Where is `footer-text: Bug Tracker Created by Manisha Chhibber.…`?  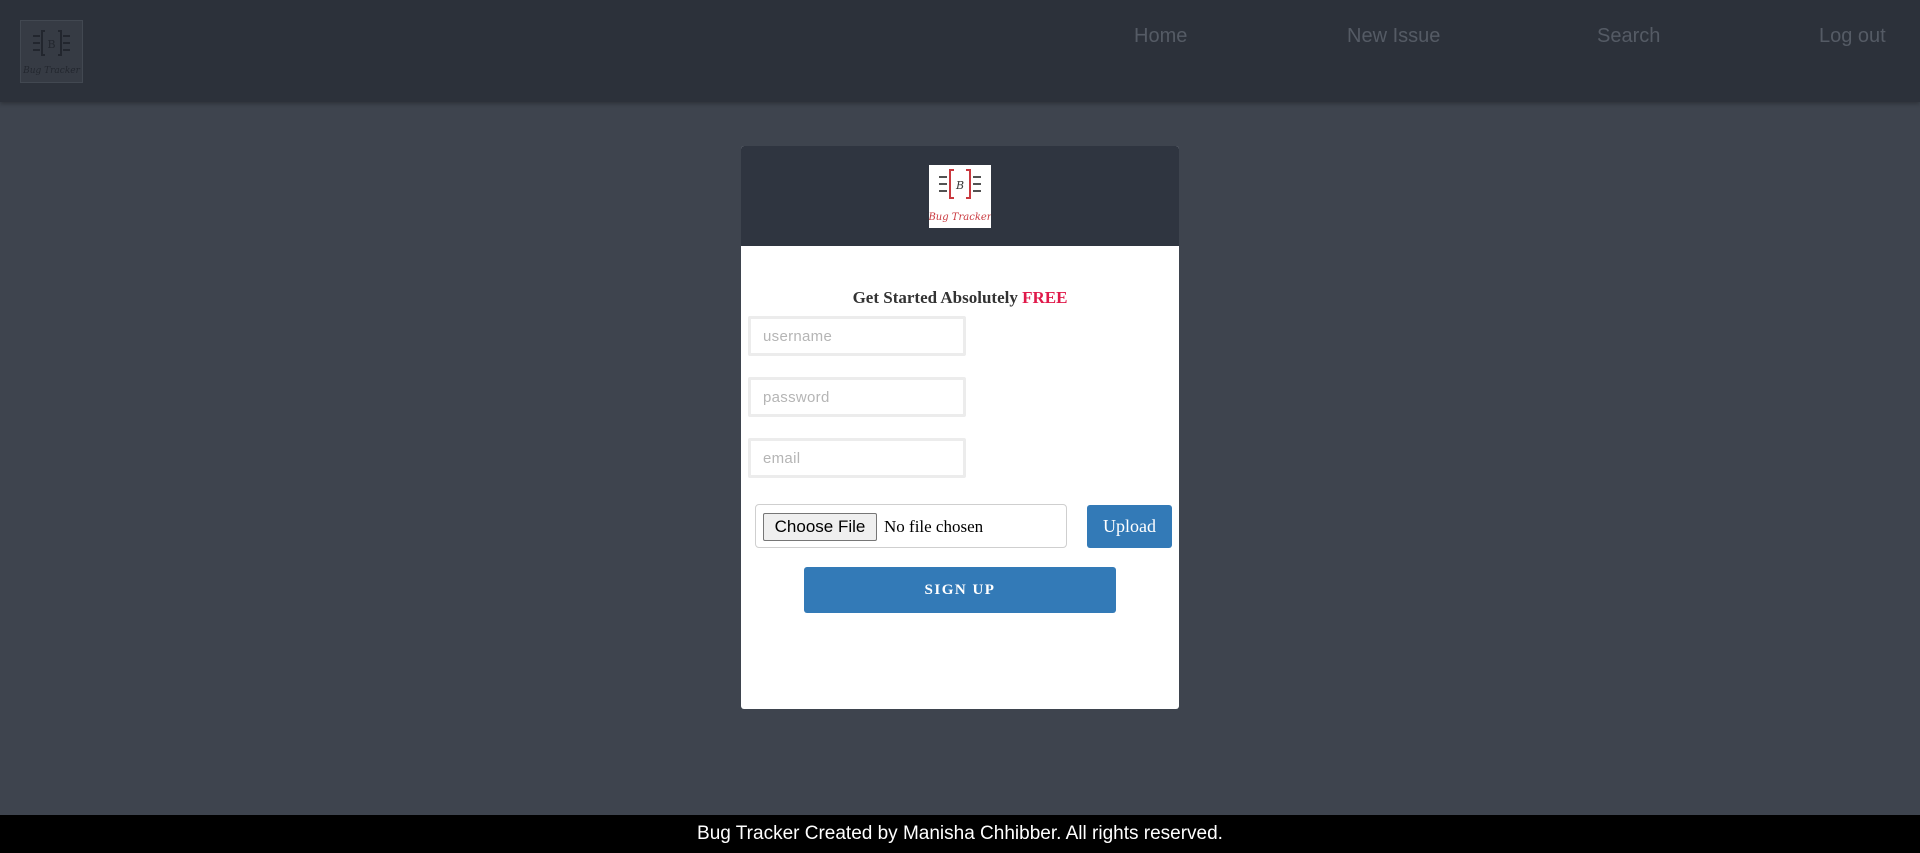
footer-text: Bug Tracker Created by Manisha Chhibber.… is located at coordinates (960, 833).